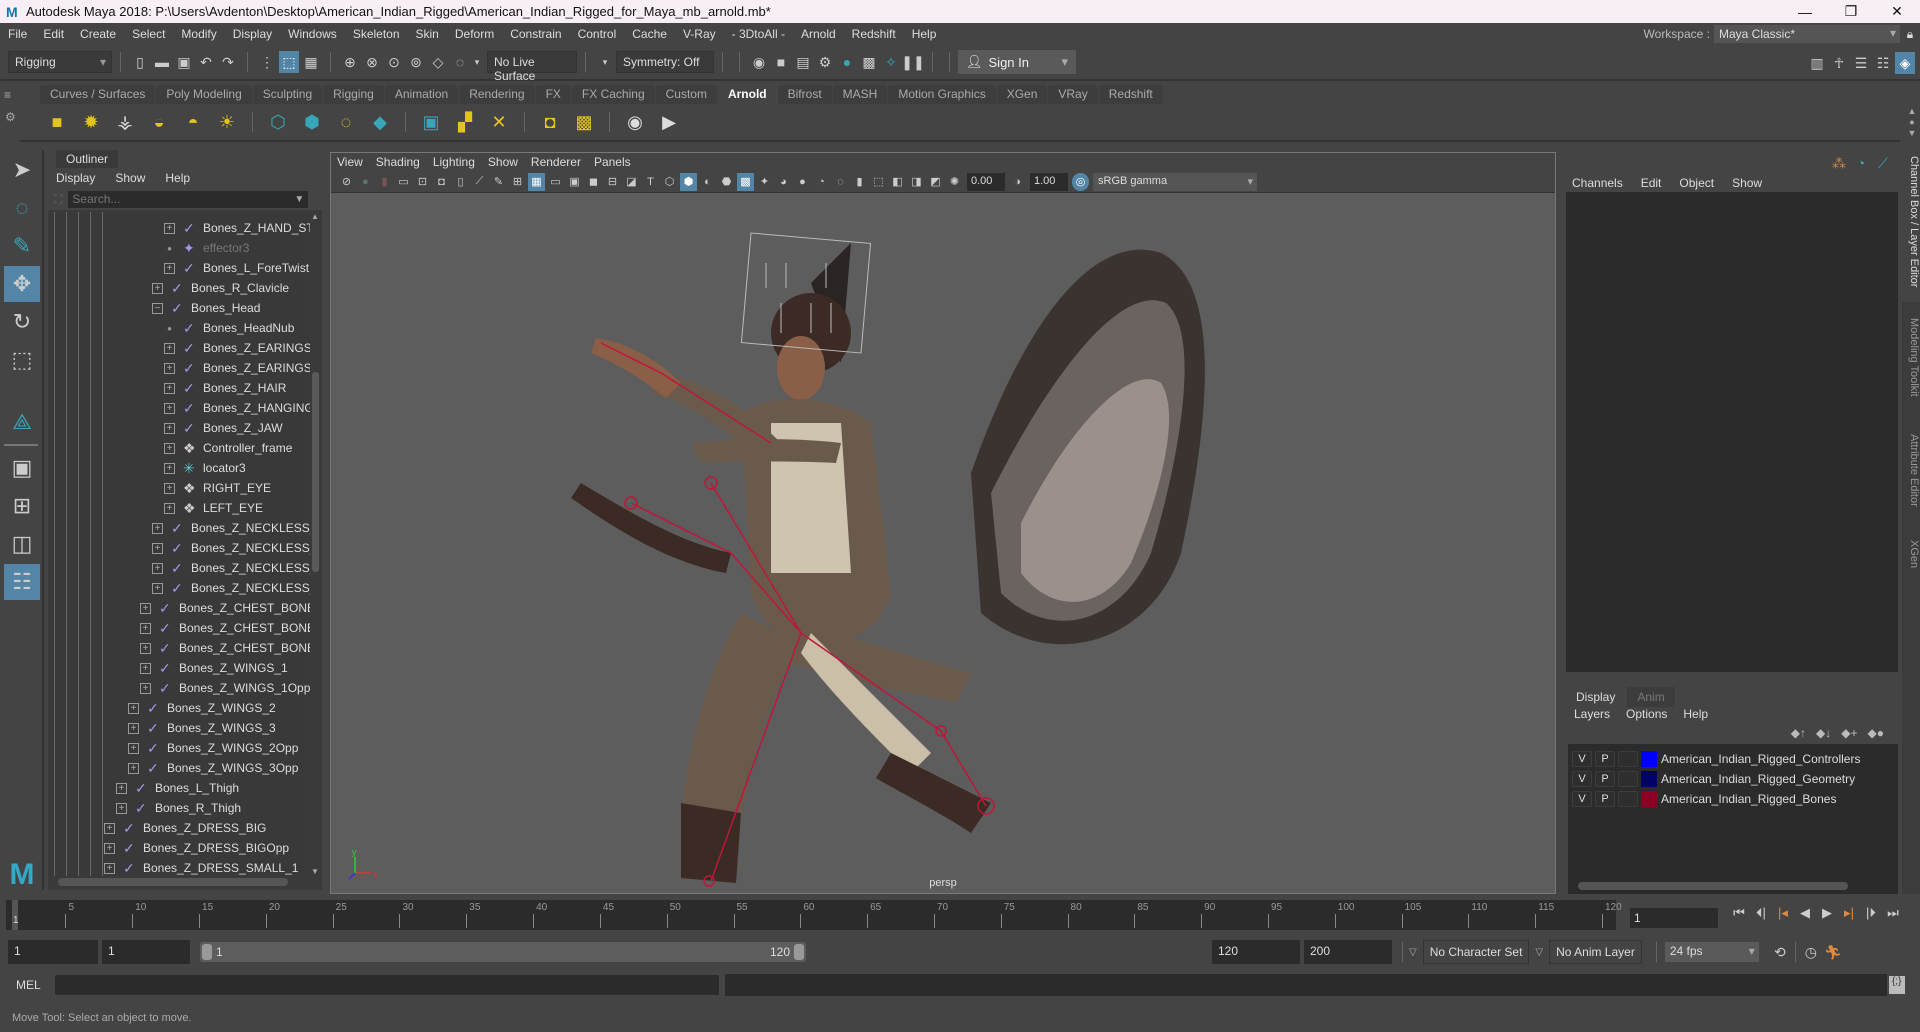 The width and height of the screenshot is (1920, 1032). Describe the element at coordinates (669, 122) in the screenshot. I see `arnold-render-icon: ▶` at that location.